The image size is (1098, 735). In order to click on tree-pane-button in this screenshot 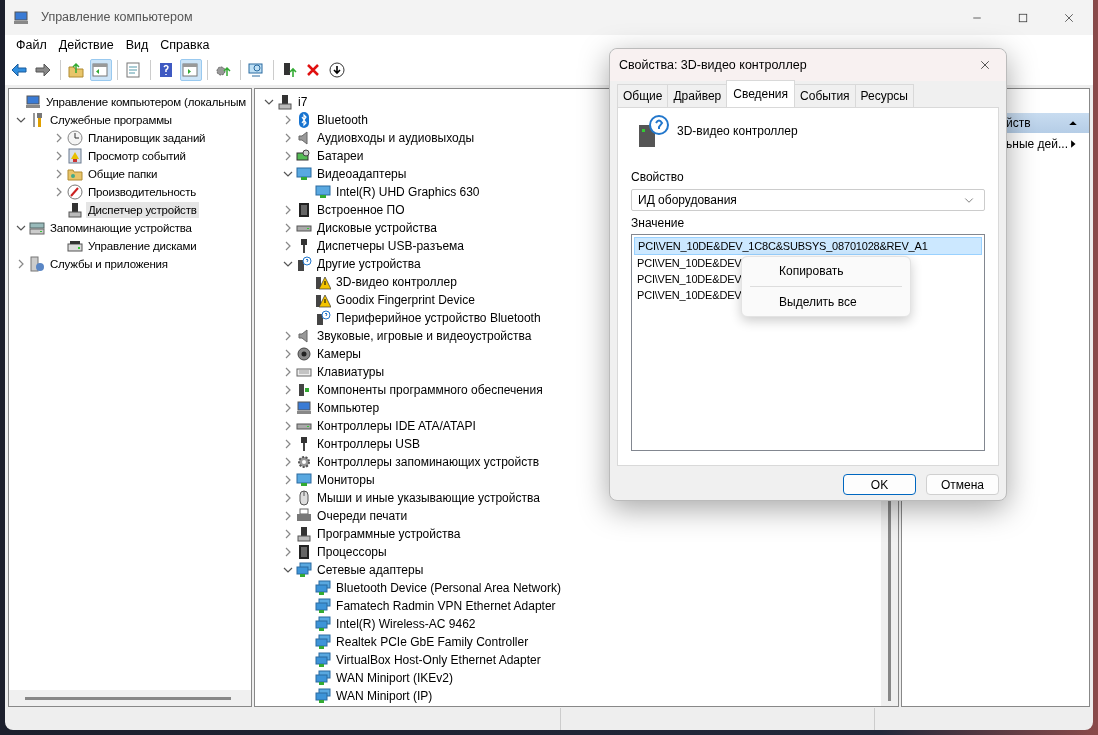, I will do `click(101, 70)`.